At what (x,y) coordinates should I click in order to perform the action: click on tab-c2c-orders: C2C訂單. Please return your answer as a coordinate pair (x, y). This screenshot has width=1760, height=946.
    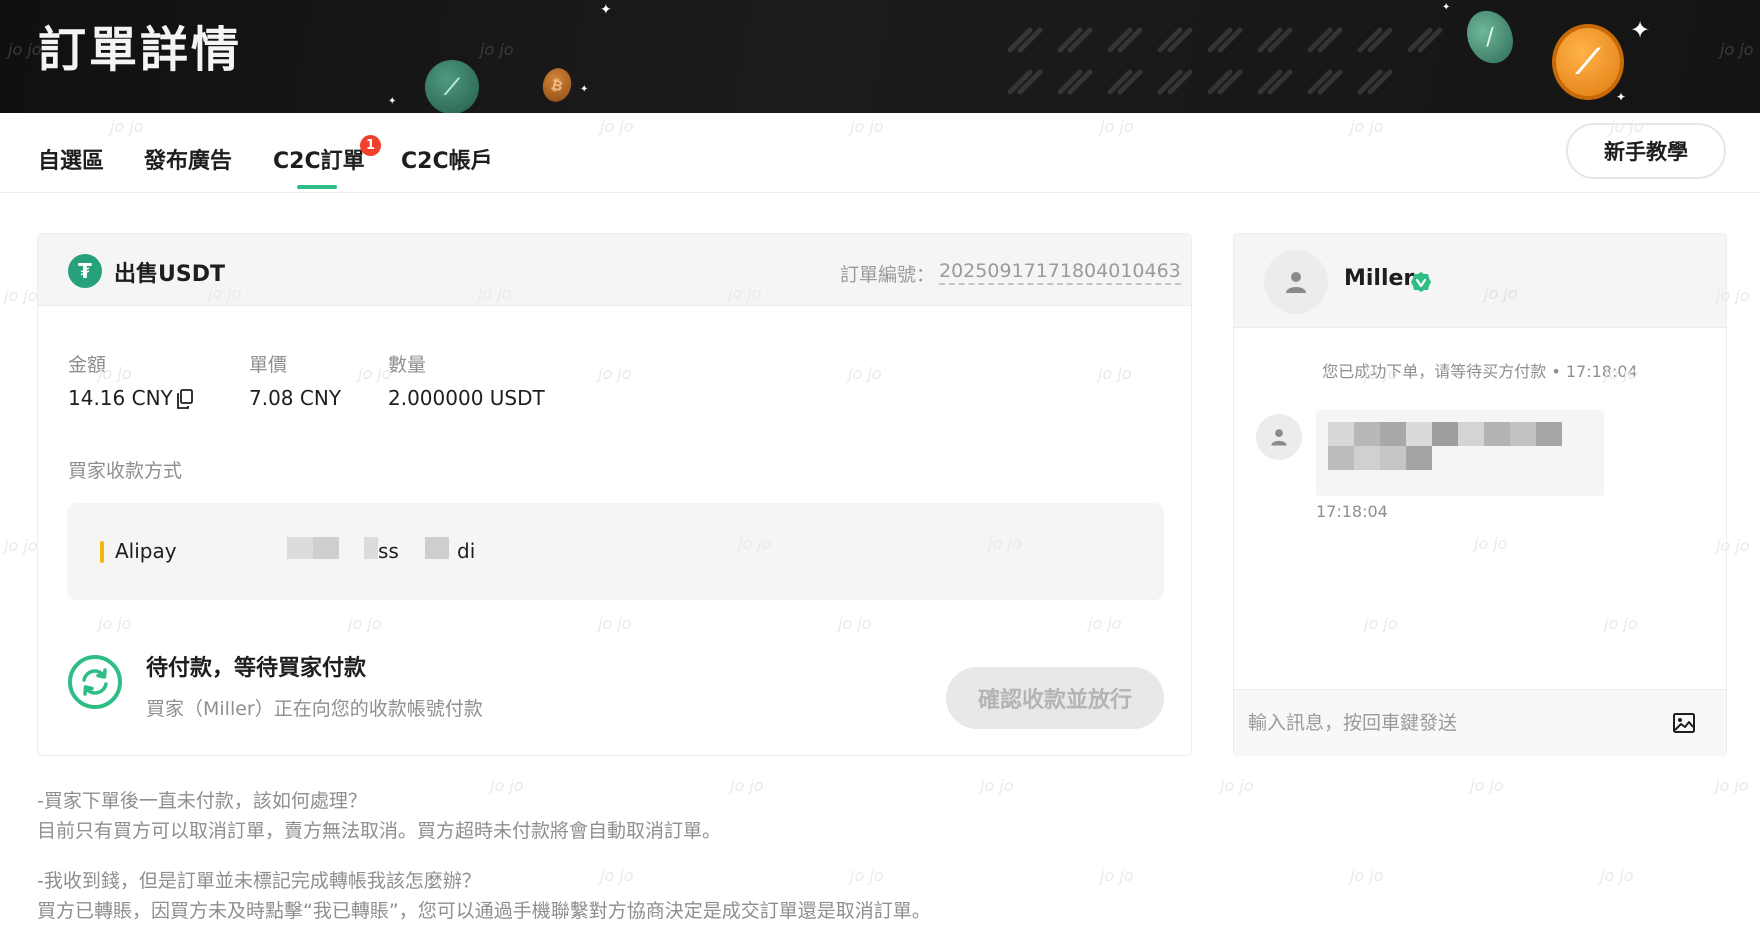
    Looking at the image, I should click on (319, 159).